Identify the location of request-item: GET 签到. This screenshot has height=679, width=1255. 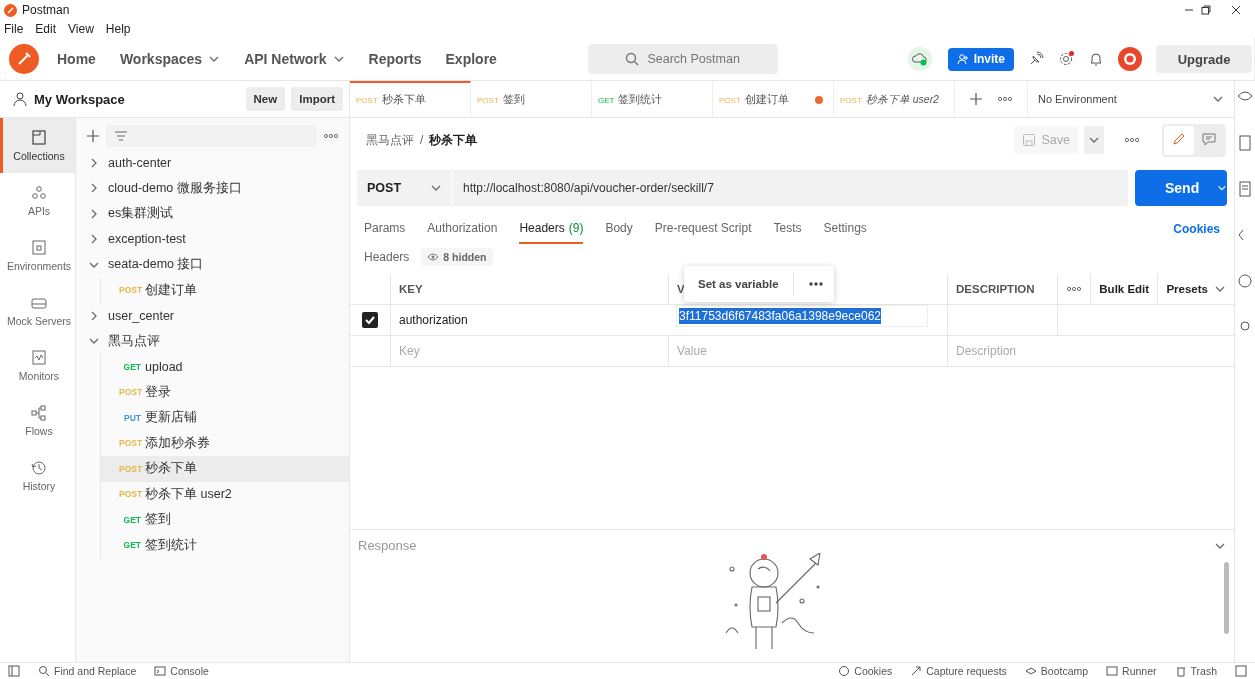
(225, 520).